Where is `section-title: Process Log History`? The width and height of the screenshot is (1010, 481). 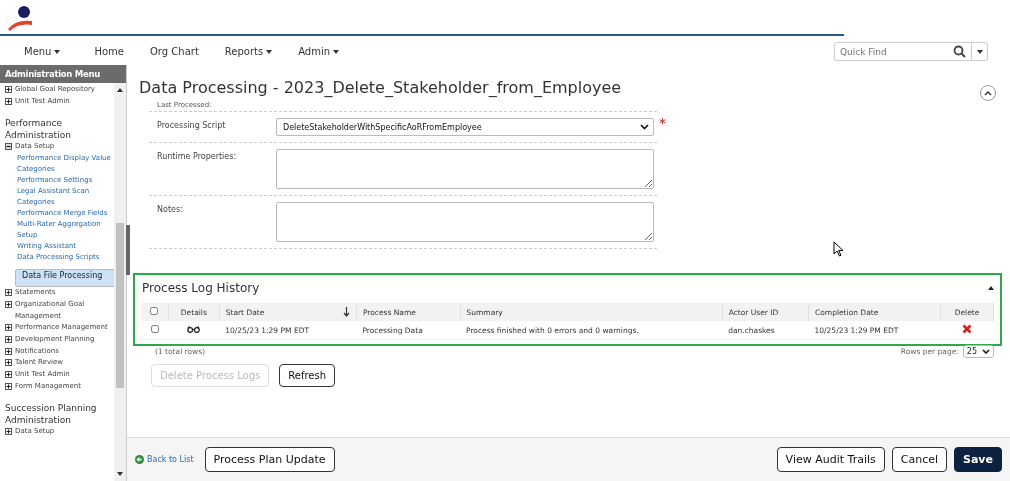 section-title: Process Log History is located at coordinates (201, 288).